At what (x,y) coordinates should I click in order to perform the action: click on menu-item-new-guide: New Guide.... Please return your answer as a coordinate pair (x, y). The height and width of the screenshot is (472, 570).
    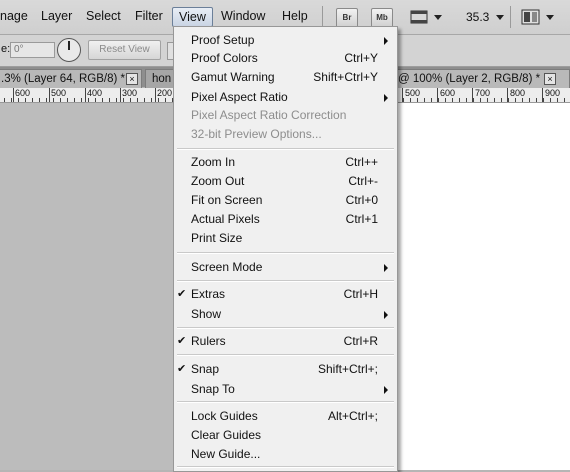
    Looking at the image, I should click on (285, 454).